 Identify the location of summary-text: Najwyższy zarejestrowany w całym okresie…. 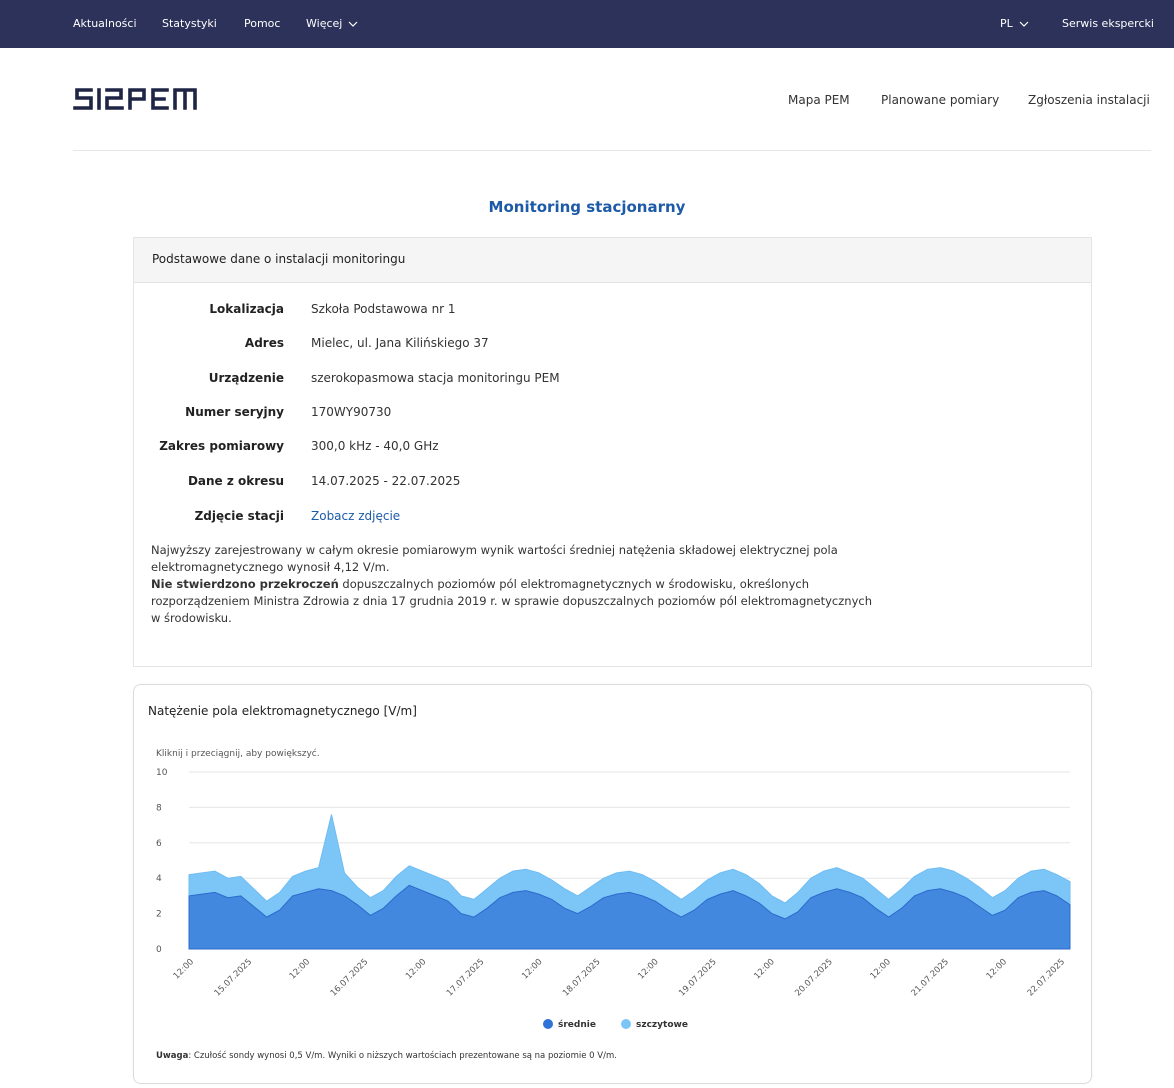
(611, 584).